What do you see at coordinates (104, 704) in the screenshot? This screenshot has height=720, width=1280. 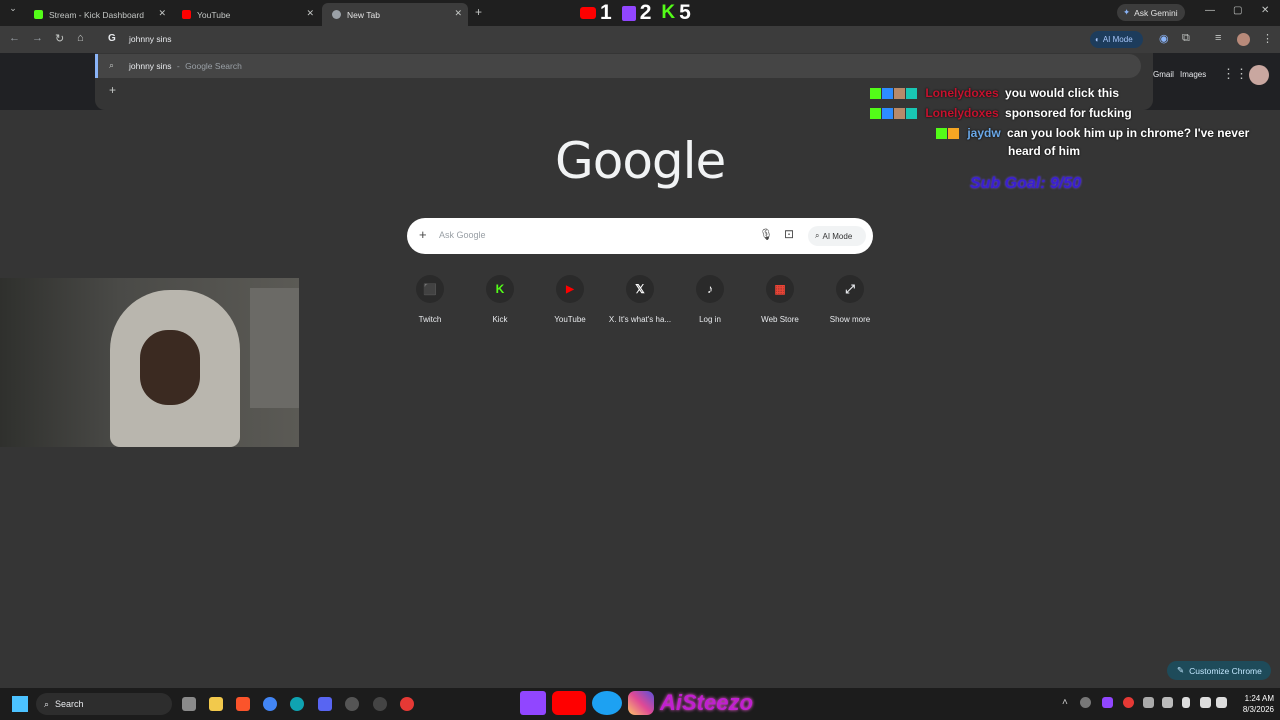 I see `taskbar-search: ⌕ Search` at bounding box center [104, 704].